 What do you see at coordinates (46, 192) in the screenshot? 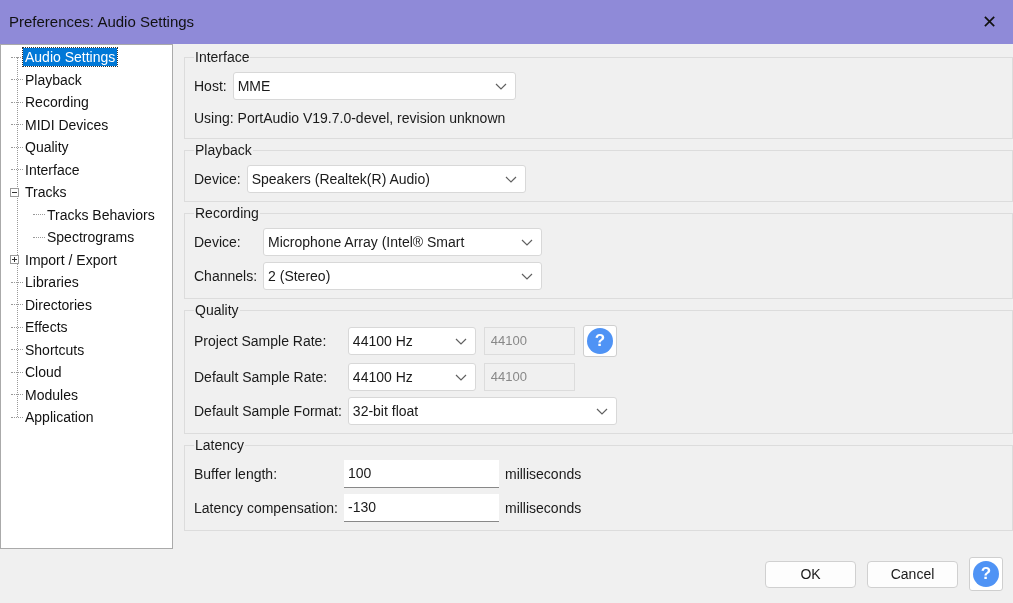
I see `tree-item: Tracks` at bounding box center [46, 192].